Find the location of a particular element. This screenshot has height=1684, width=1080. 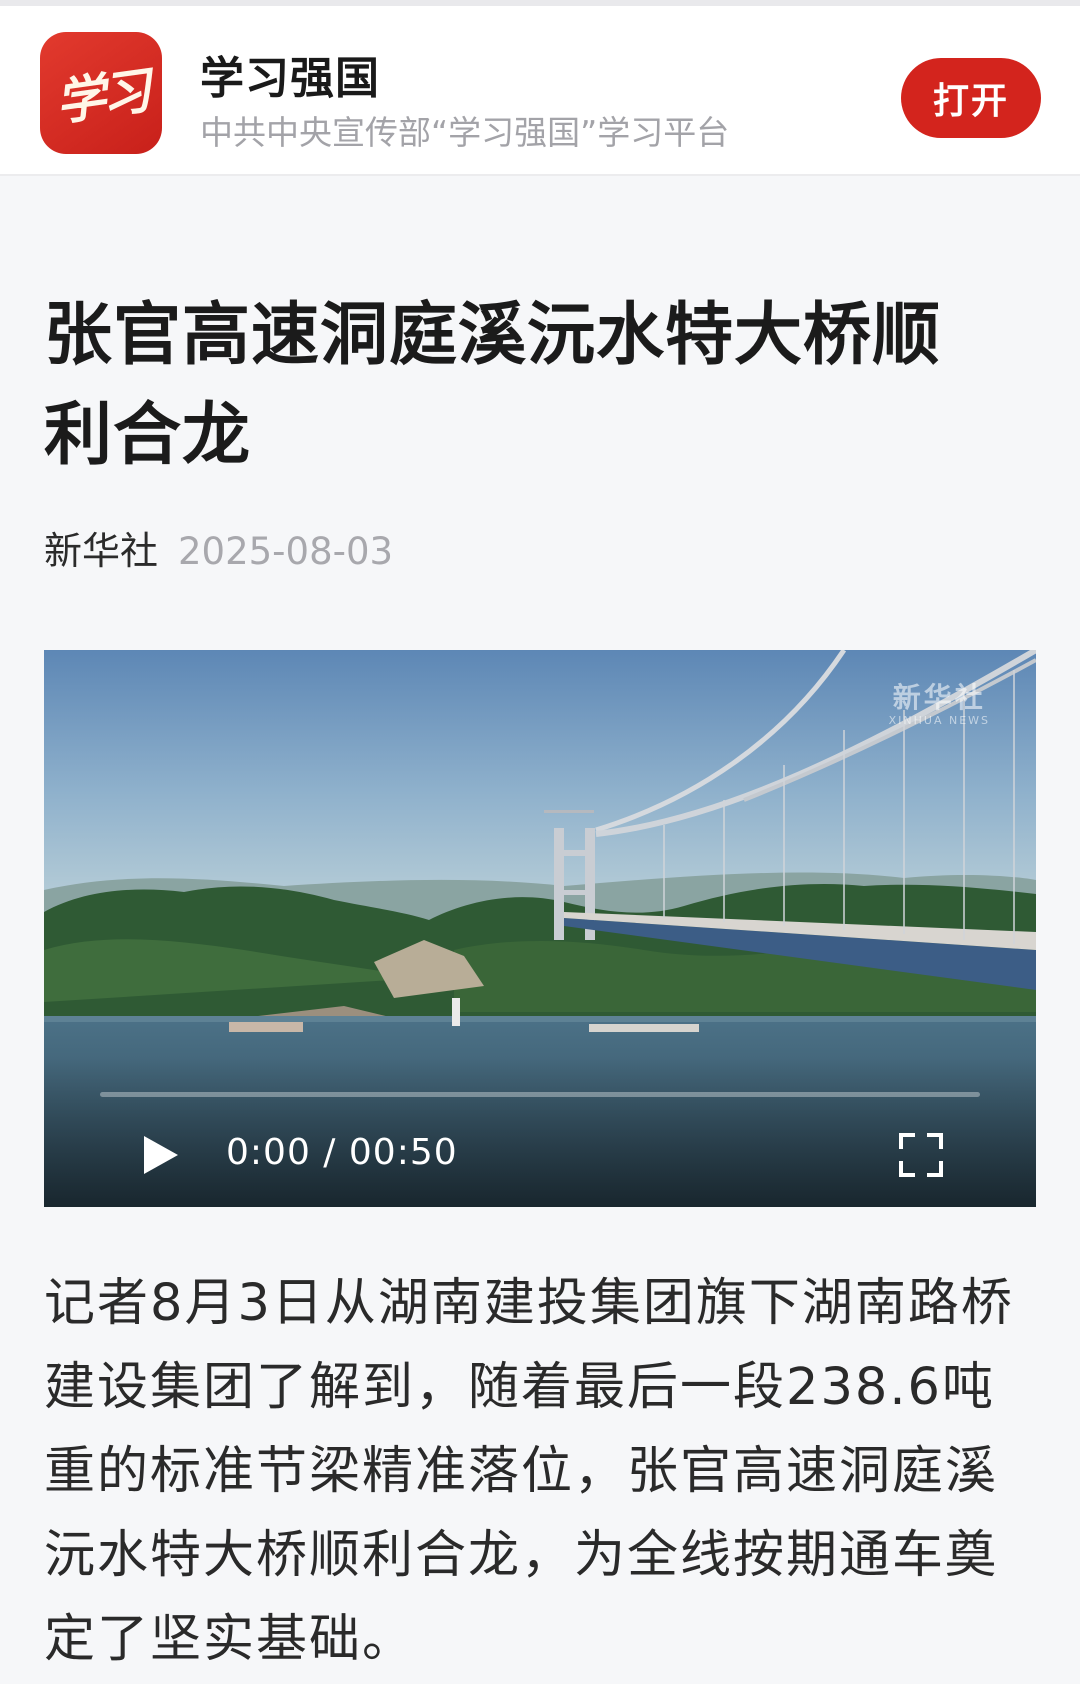

fullscreen-button is located at coordinates (921, 1155).